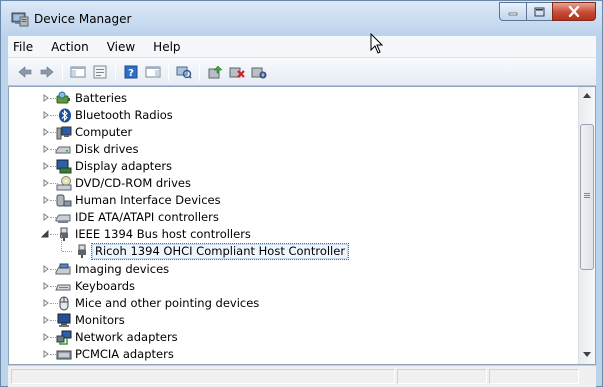 The height and width of the screenshot is (387, 603). I want to click on action-pane-button, so click(153, 72).